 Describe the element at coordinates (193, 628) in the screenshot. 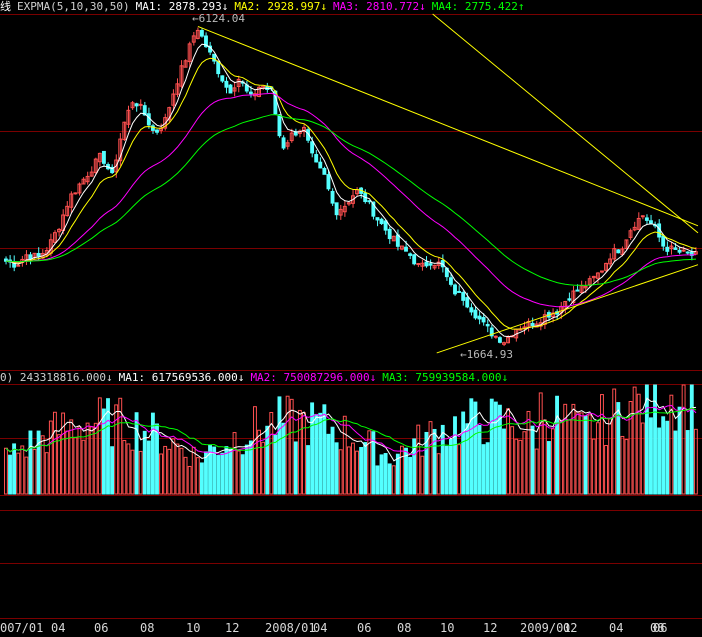

I see `x-axis-tick-label: 10` at that location.